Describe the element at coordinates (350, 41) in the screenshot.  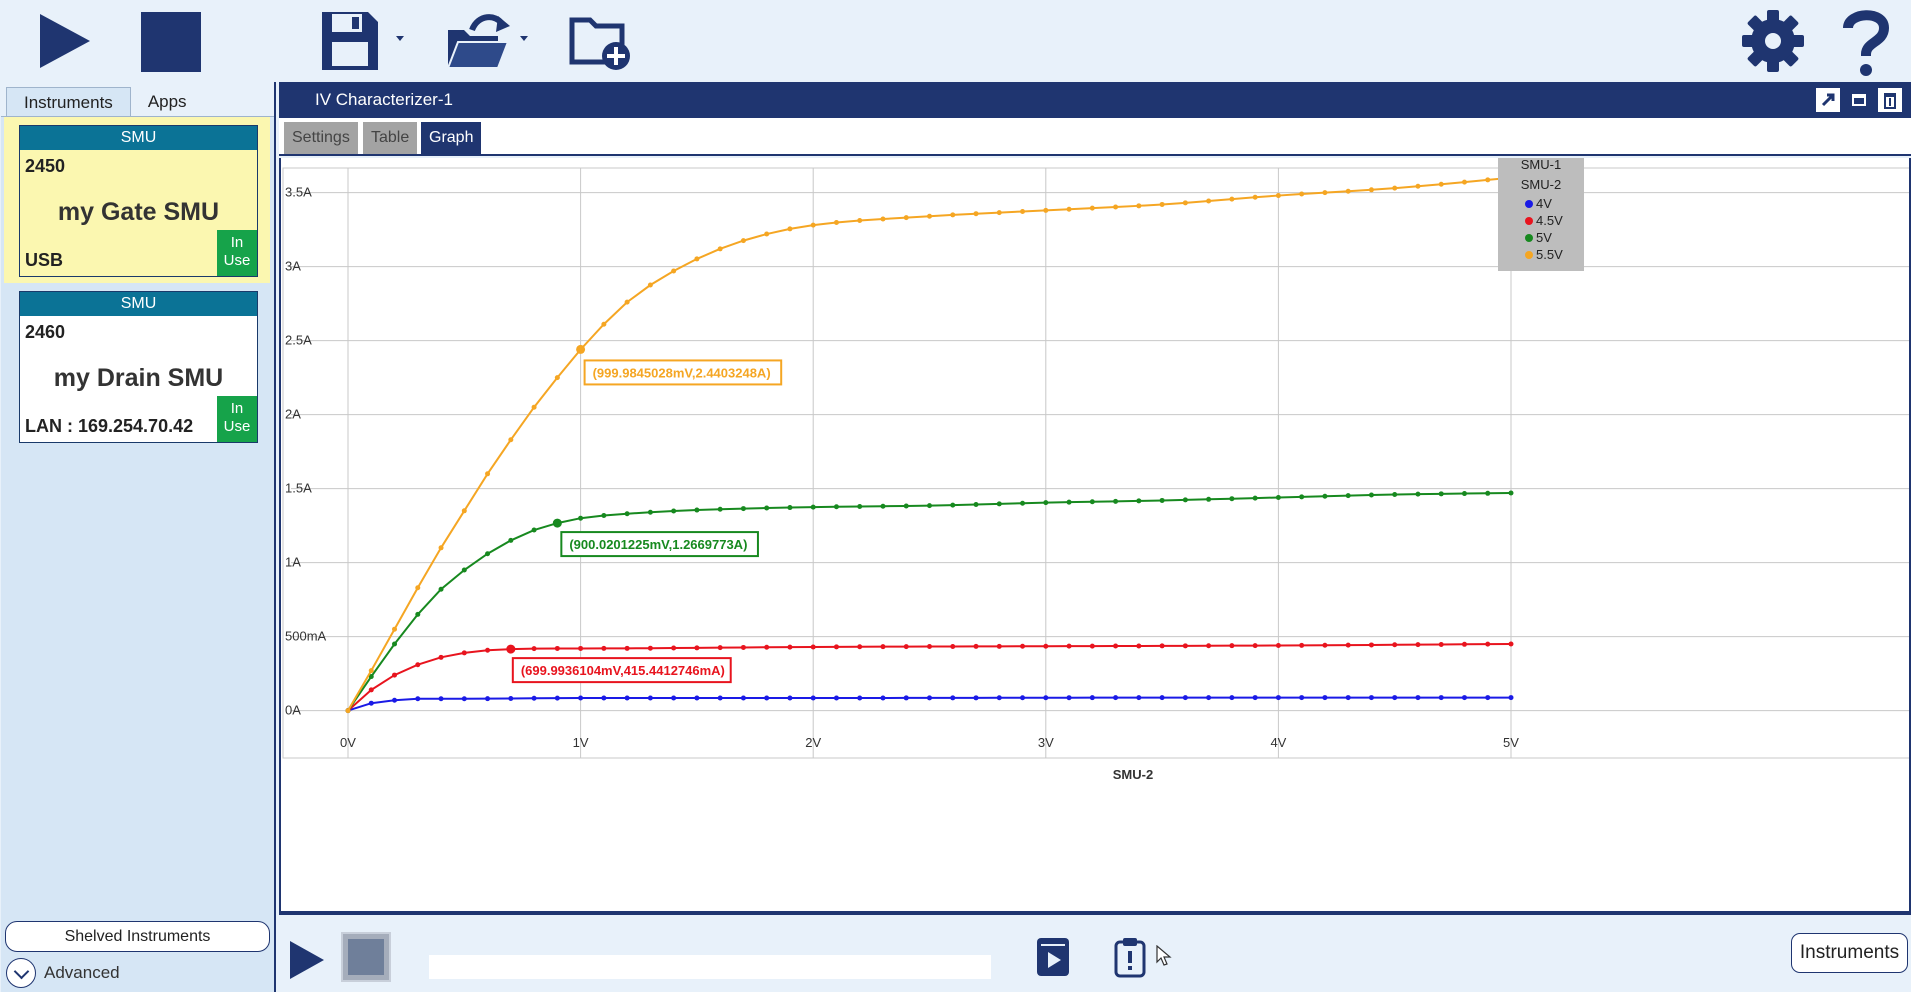
I see `save-icon` at that location.